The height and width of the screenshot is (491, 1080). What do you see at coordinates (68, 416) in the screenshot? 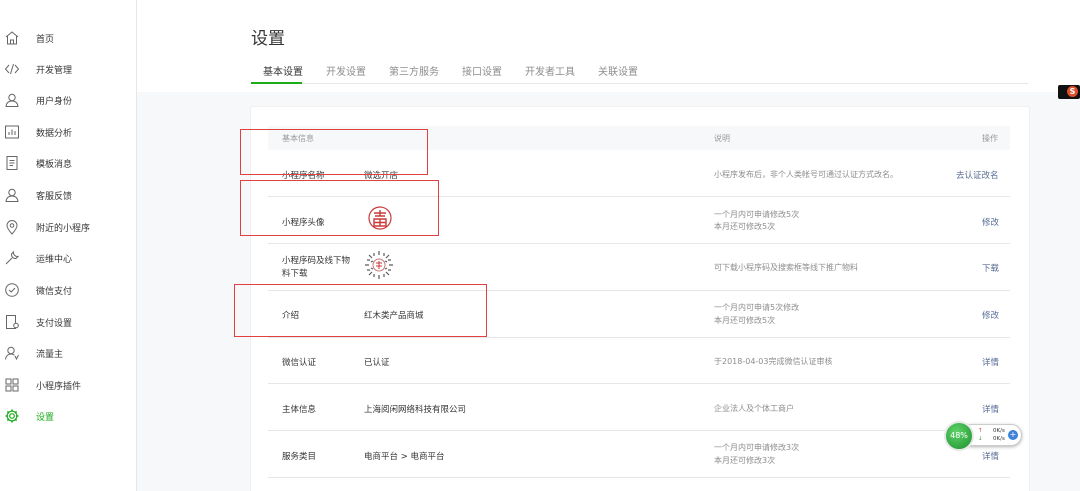
I see `sidebar-item-settings: 设置` at bounding box center [68, 416].